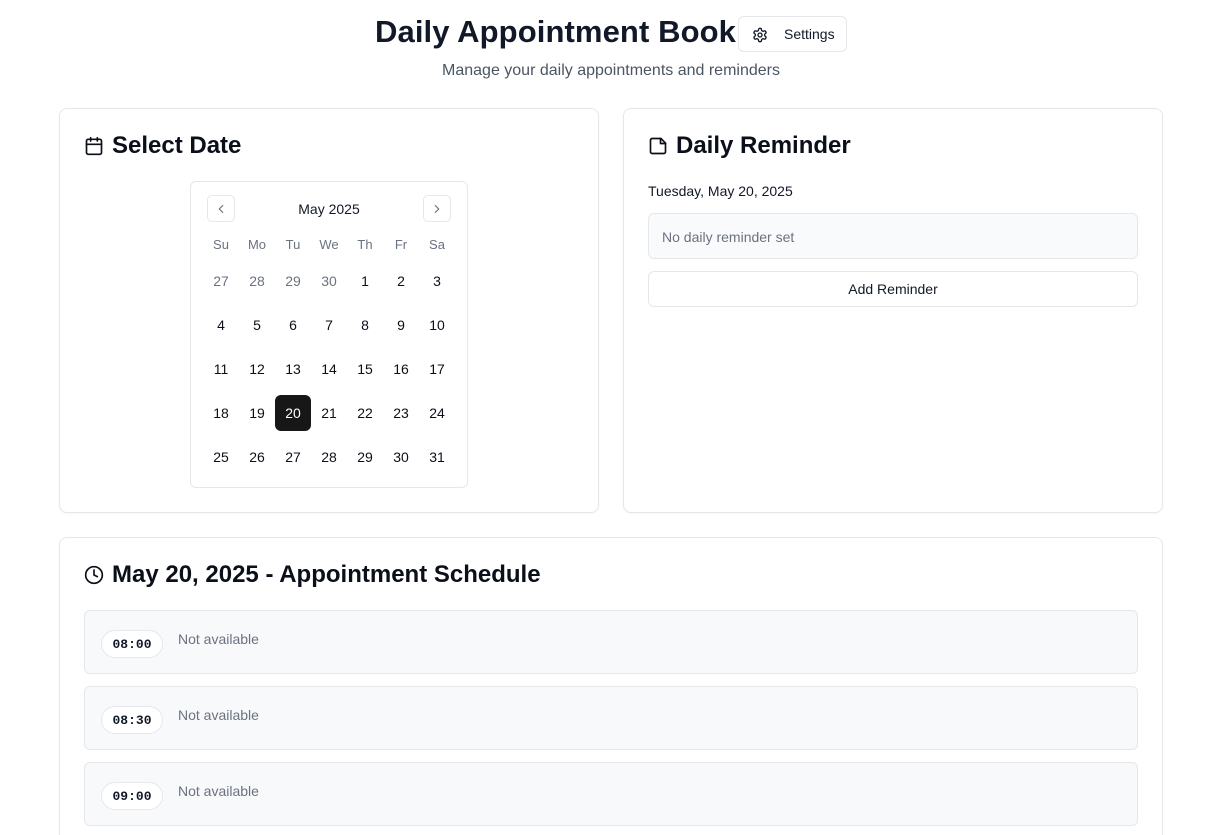  What do you see at coordinates (132, 720) in the screenshot?
I see `slot-time-badge: 08:30` at bounding box center [132, 720].